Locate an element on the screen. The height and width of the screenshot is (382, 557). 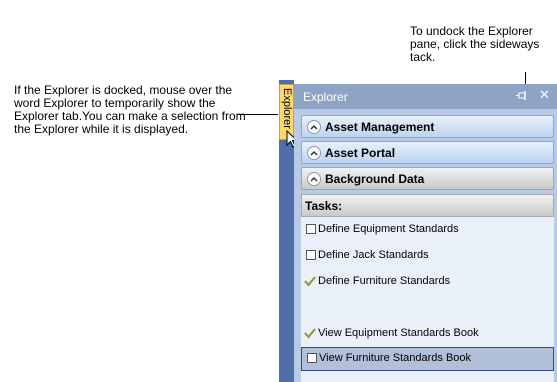
task-define-furniture-standards: Define Furniture Standards is located at coordinates (427, 282).